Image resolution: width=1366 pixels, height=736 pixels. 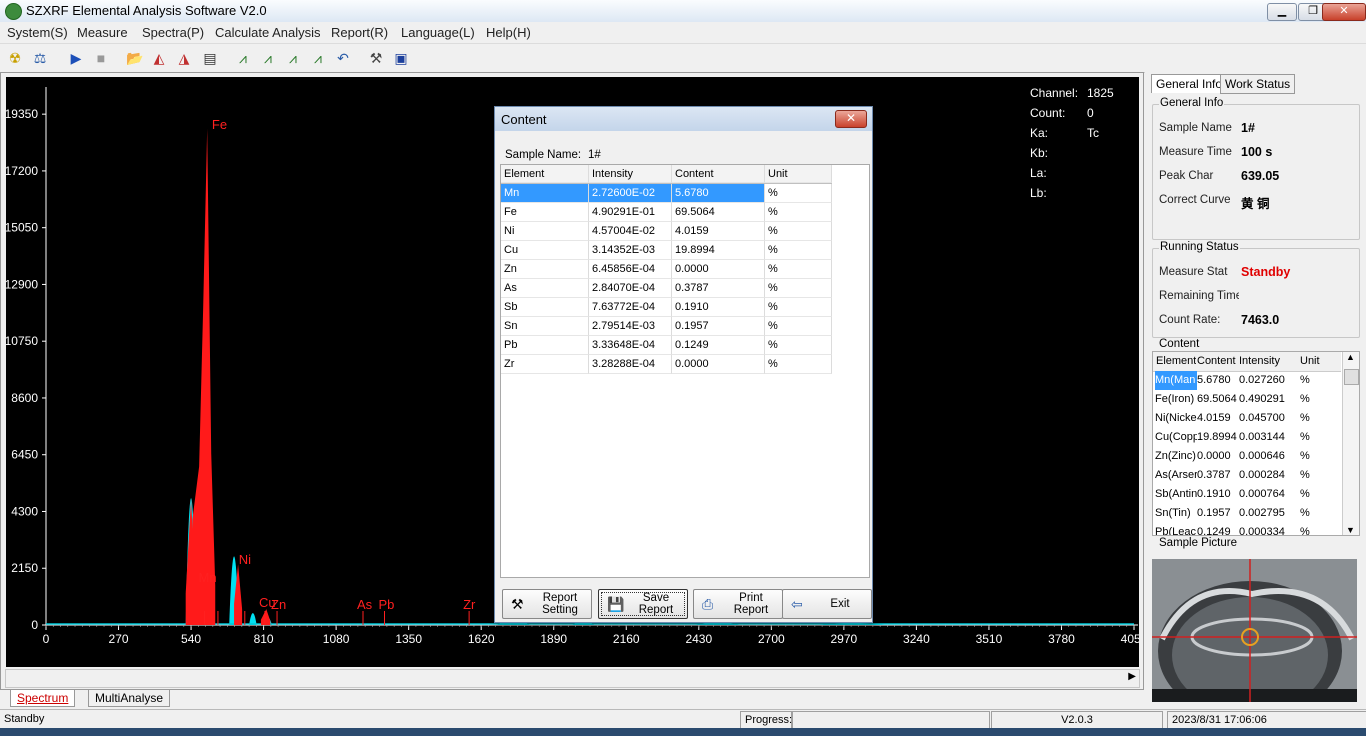 I want to click on datetime-text: 2023/8/31 17:06:06, so click(x=1266, y=720).